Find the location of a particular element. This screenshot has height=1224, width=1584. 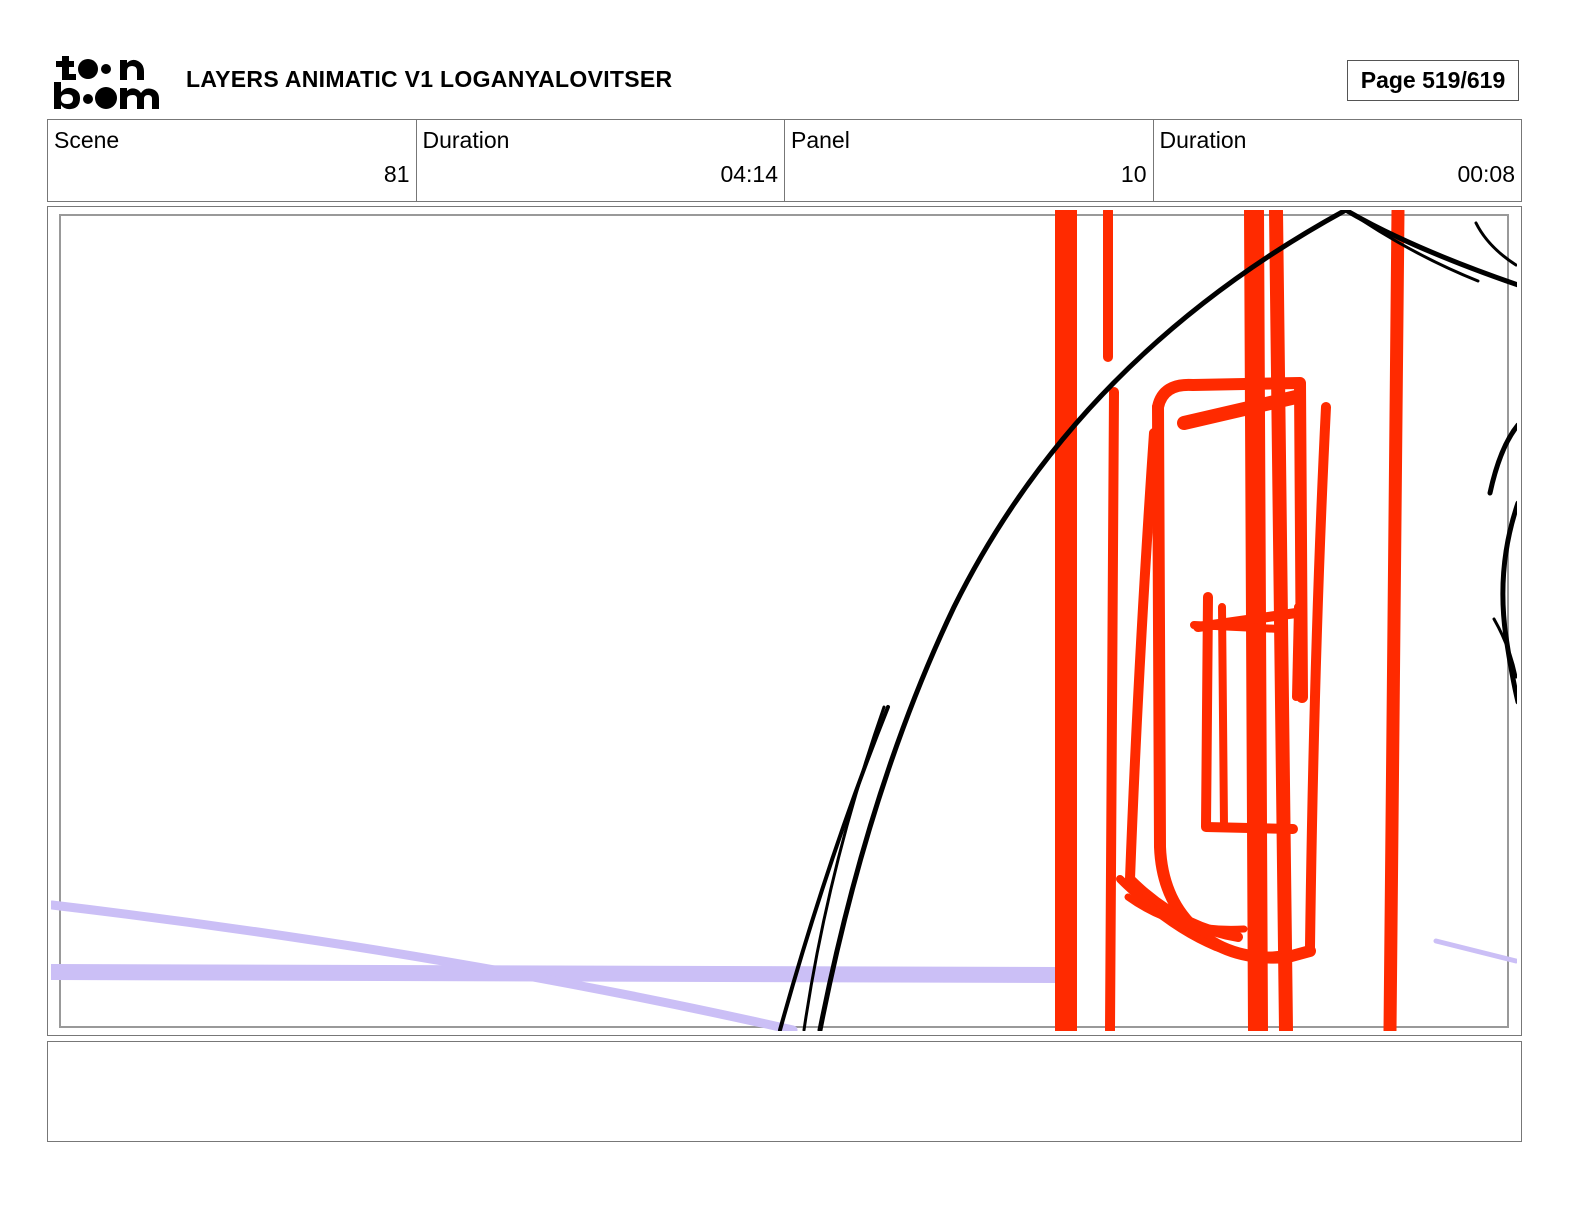

document-title: LAYERS ANIMATIC V1 LOGANYALOVITSER is located at coordinates (429, 79).